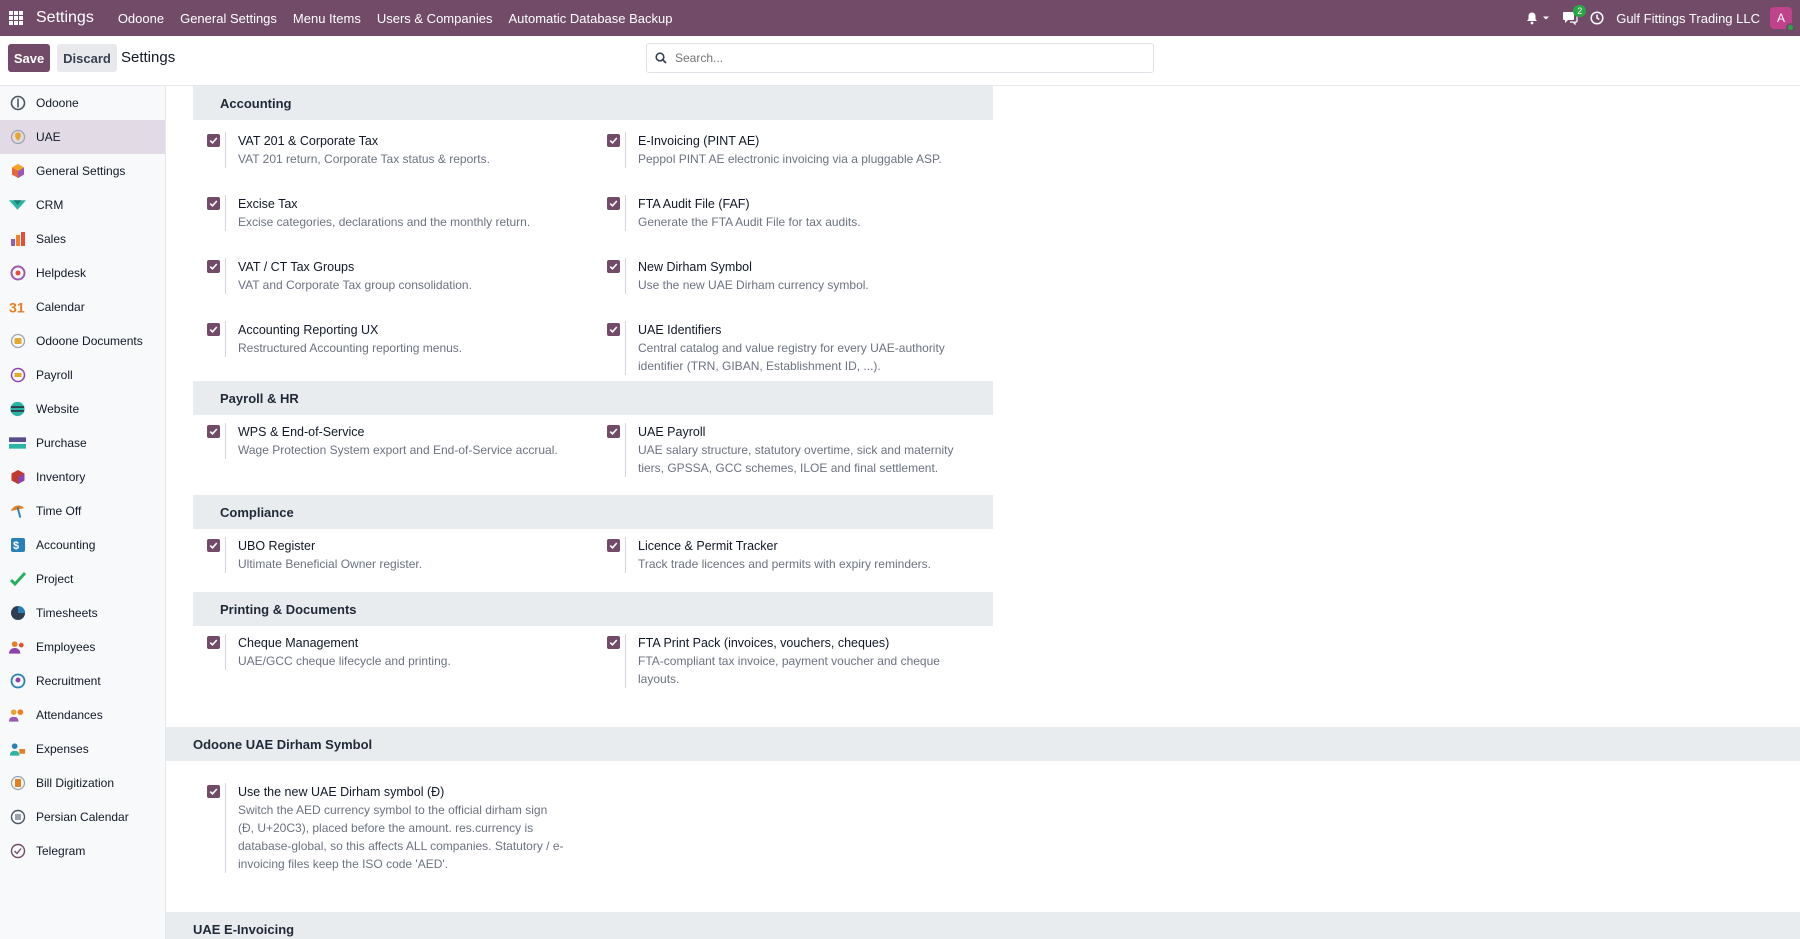  Describe the element at coordinates (29, 58) in the screenshot. I see `save-button: Save` at that location.